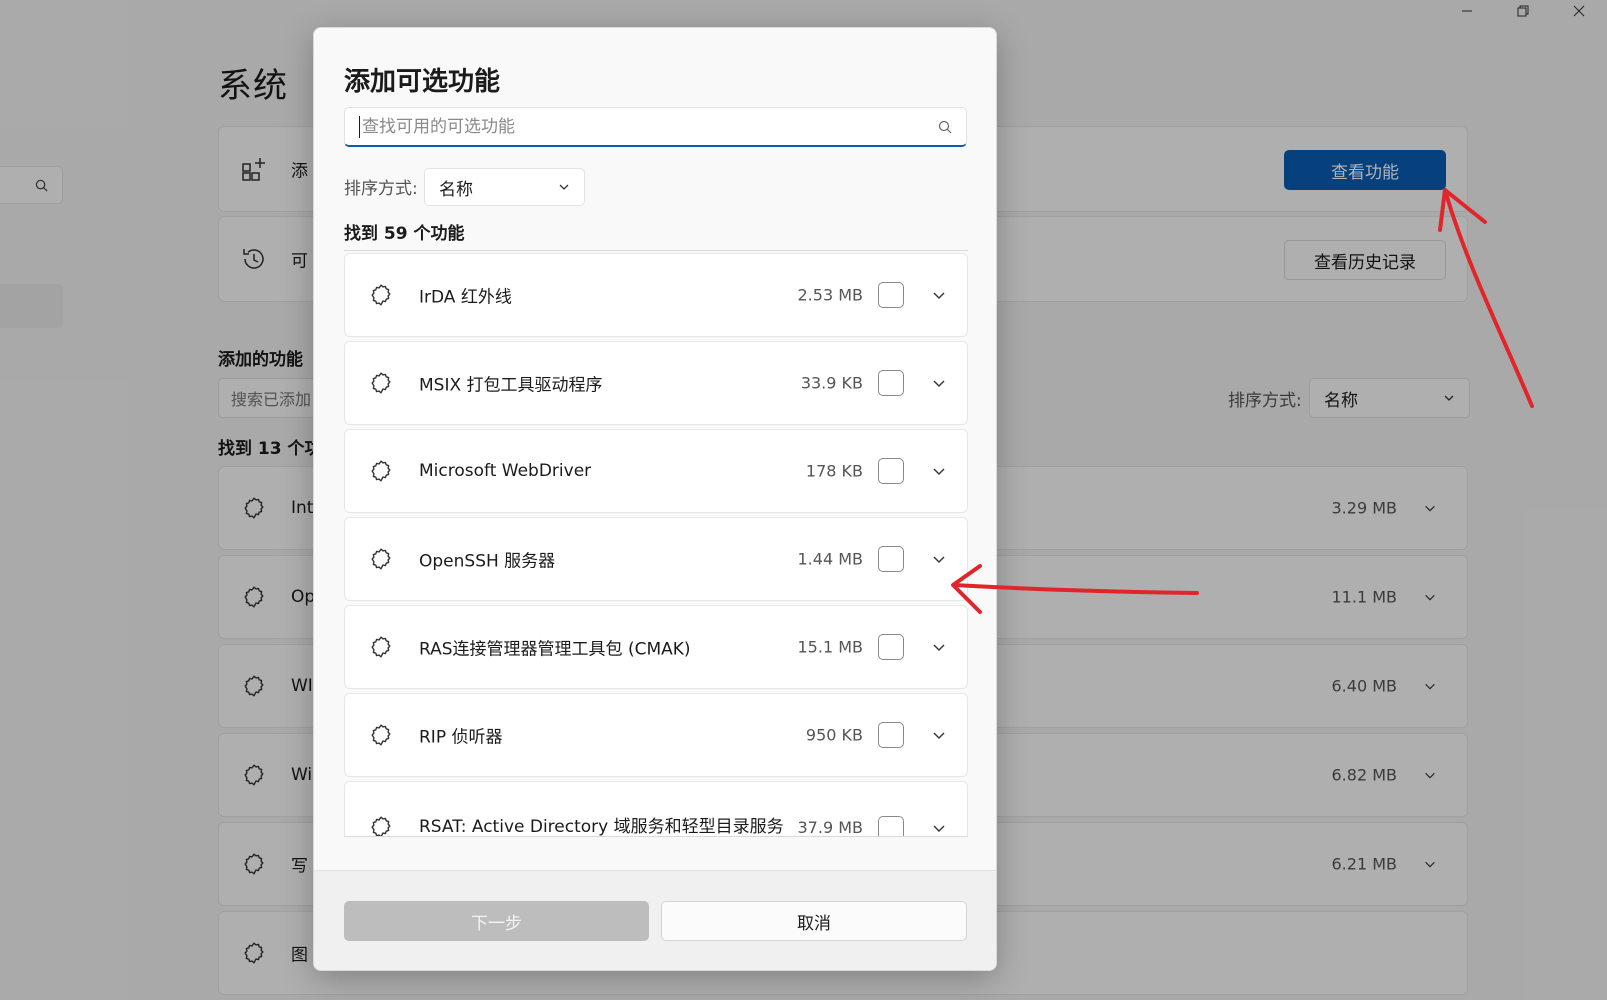  I want to click on feature-size: 33.9 KB, so click(831, 383).